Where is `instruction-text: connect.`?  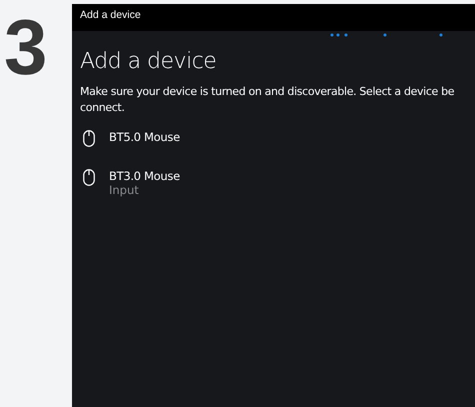
instruction-text: connect. is located at coordinates (102, 108).